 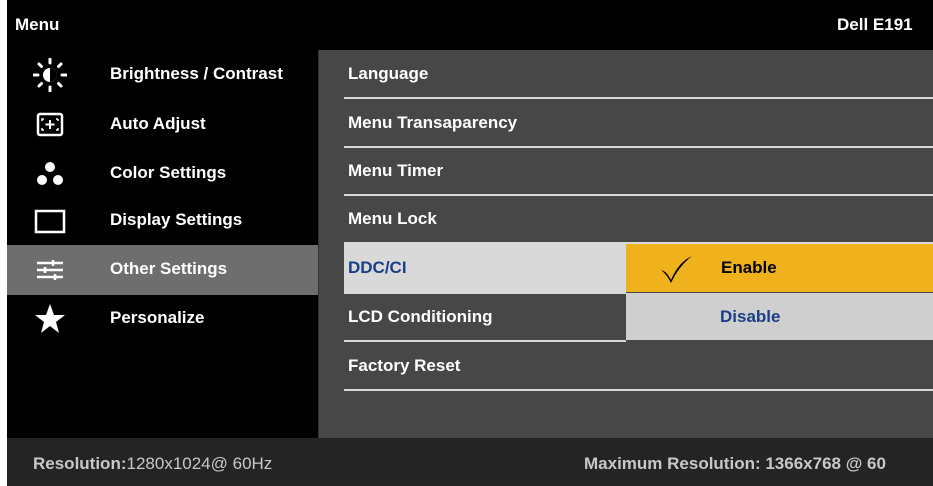 I want to click on sidebar-item-display-settings: Display Settings, so click(x=162, y=221).